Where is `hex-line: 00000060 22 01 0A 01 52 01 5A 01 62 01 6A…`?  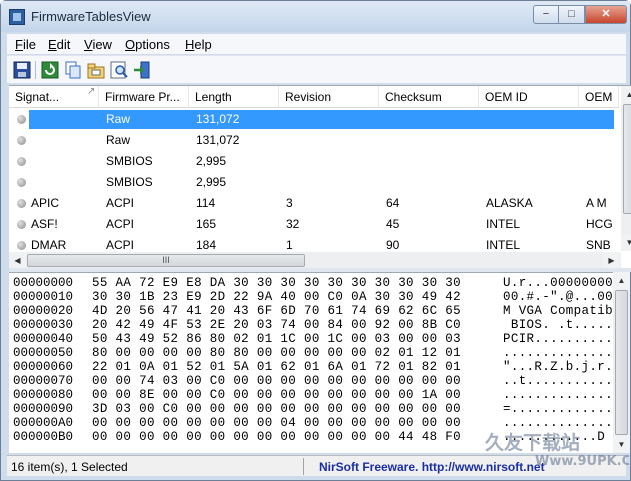
hex-line: 00000060 22 01 0A 01 52 01 5A 01 62 01 6A… is located at coordinates (313, 367).